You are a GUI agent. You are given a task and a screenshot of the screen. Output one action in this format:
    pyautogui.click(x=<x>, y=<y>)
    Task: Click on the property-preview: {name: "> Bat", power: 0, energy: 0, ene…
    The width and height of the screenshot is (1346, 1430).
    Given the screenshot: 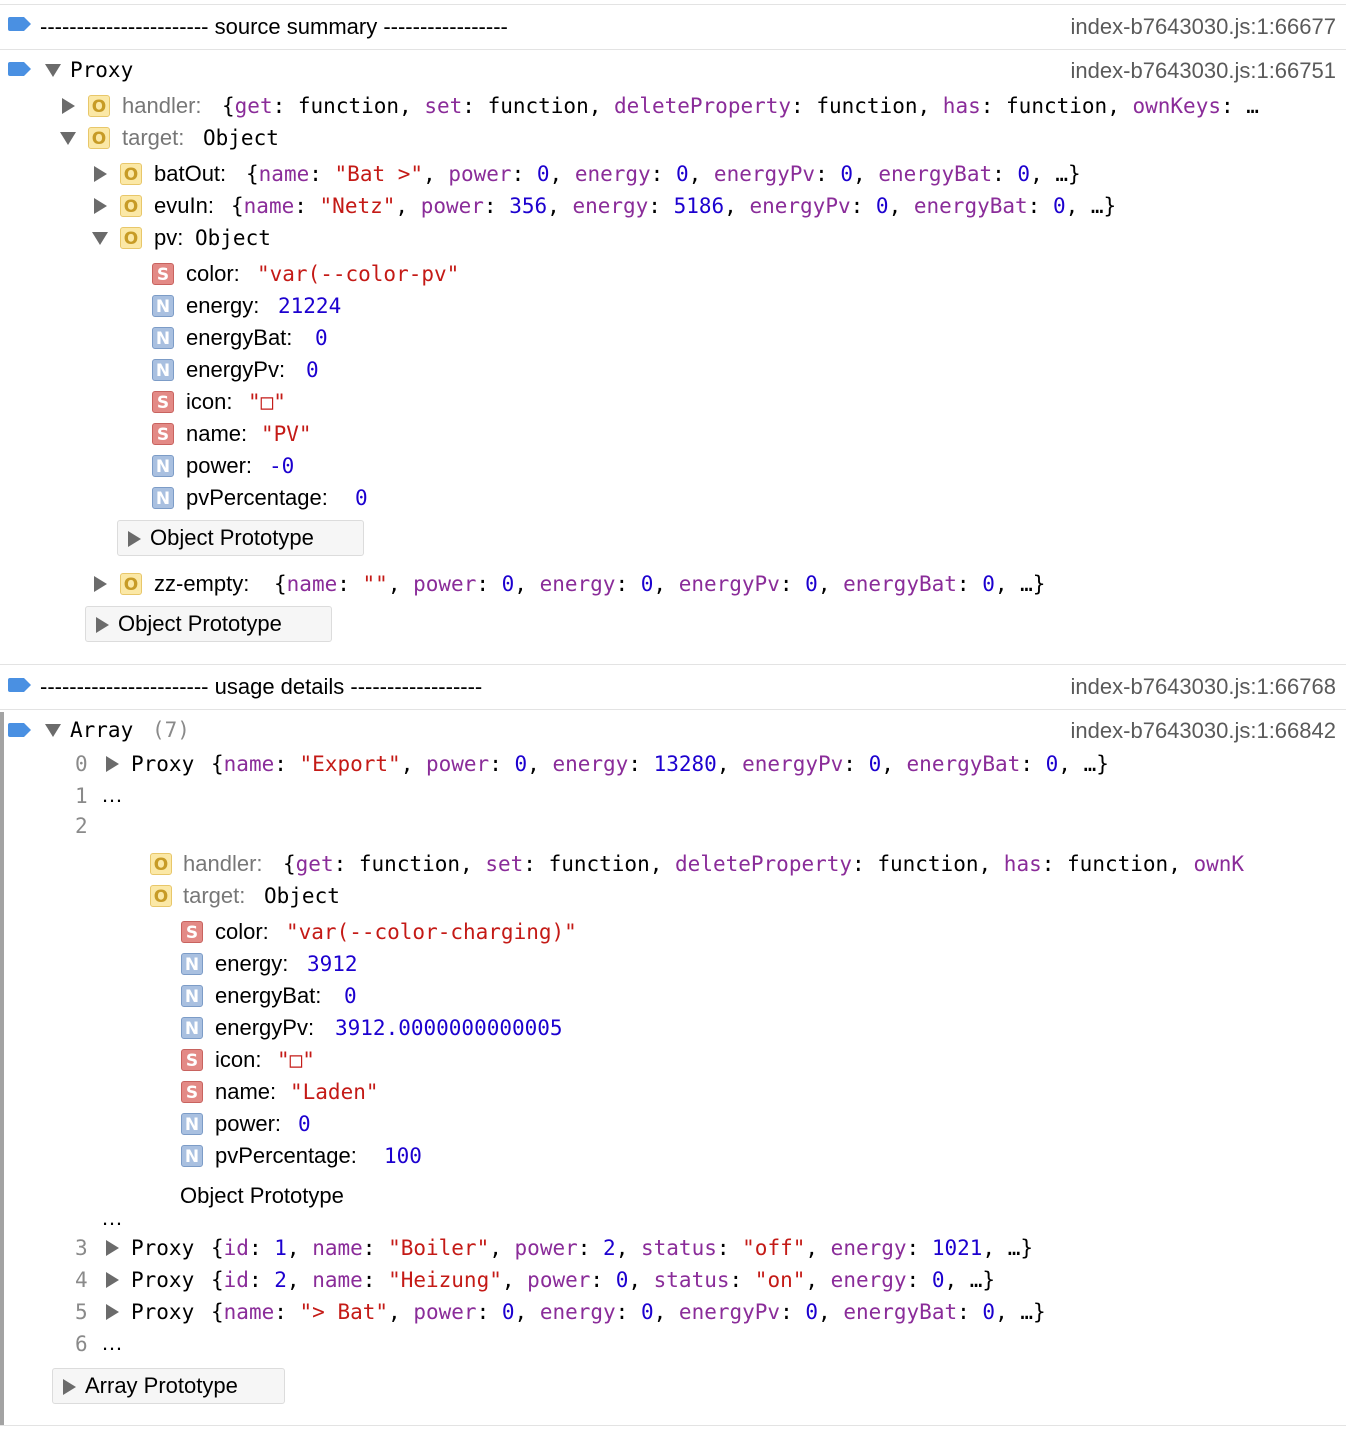 What is the action you would take?
    pyautogui.click(x=628, y=1312)
    